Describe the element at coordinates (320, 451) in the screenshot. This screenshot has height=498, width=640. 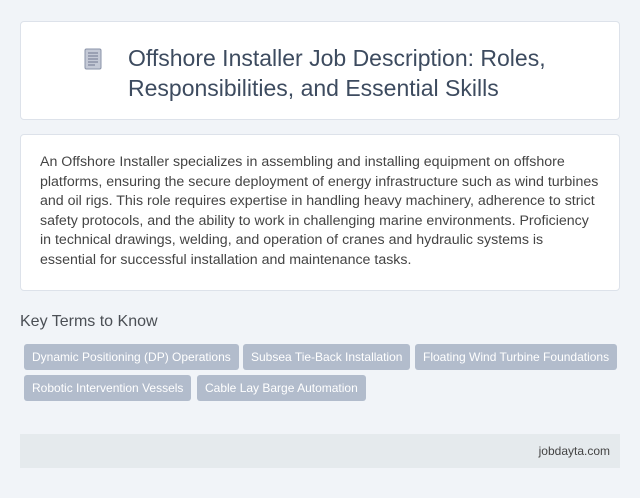
I see `footer-bar: jobdayta.com` at that location.